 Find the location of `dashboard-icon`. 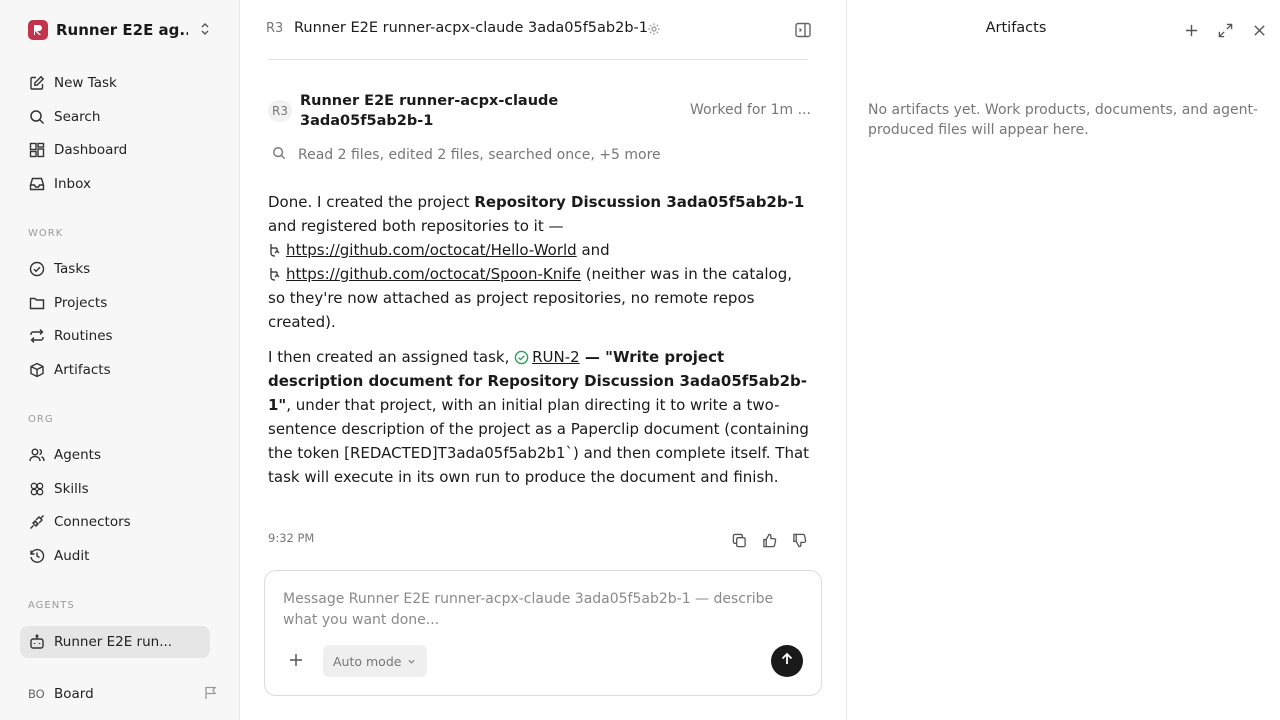

dashboard-icon is located at coordinates (37, 150).